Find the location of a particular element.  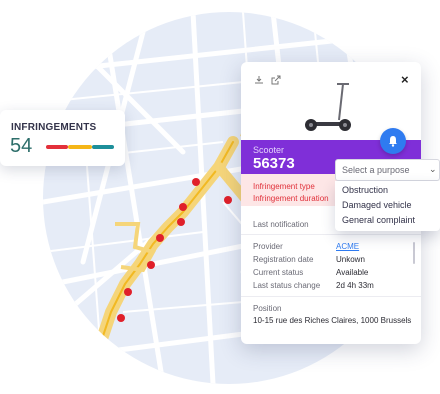

registration-date-label: Registration date is located at coordinates (283, 259).